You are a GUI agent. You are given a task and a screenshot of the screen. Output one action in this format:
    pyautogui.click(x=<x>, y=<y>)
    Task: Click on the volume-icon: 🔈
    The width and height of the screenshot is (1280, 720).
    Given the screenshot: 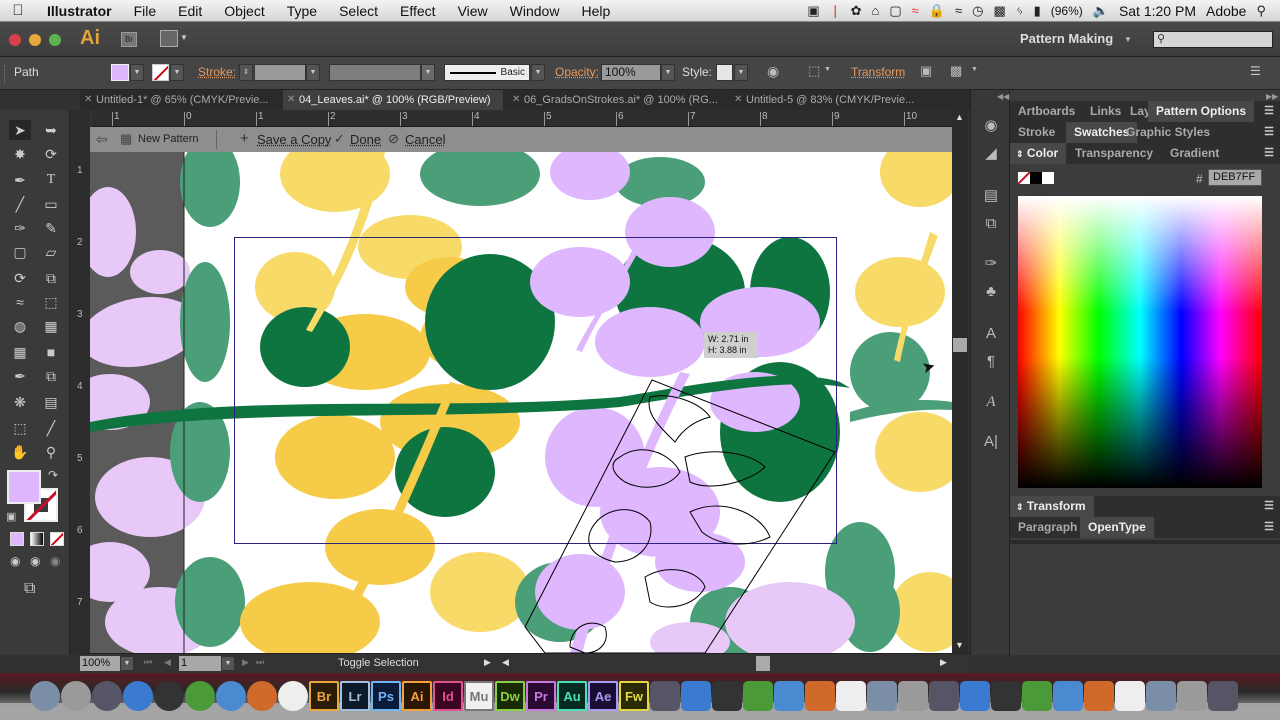 What is the action you would take?
    pyautogui.click(x=1101, y=11)
    